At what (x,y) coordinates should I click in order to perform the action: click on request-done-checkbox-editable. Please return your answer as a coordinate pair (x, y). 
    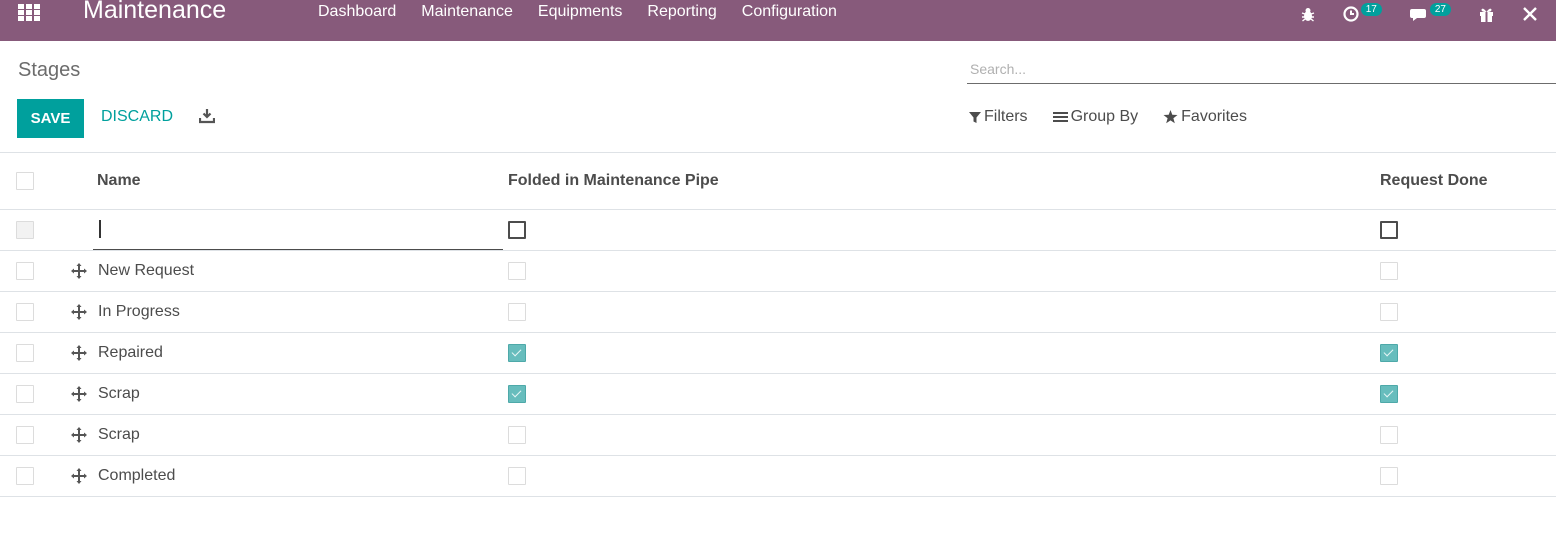
    Looking at the image, I should click on (1389, 230).